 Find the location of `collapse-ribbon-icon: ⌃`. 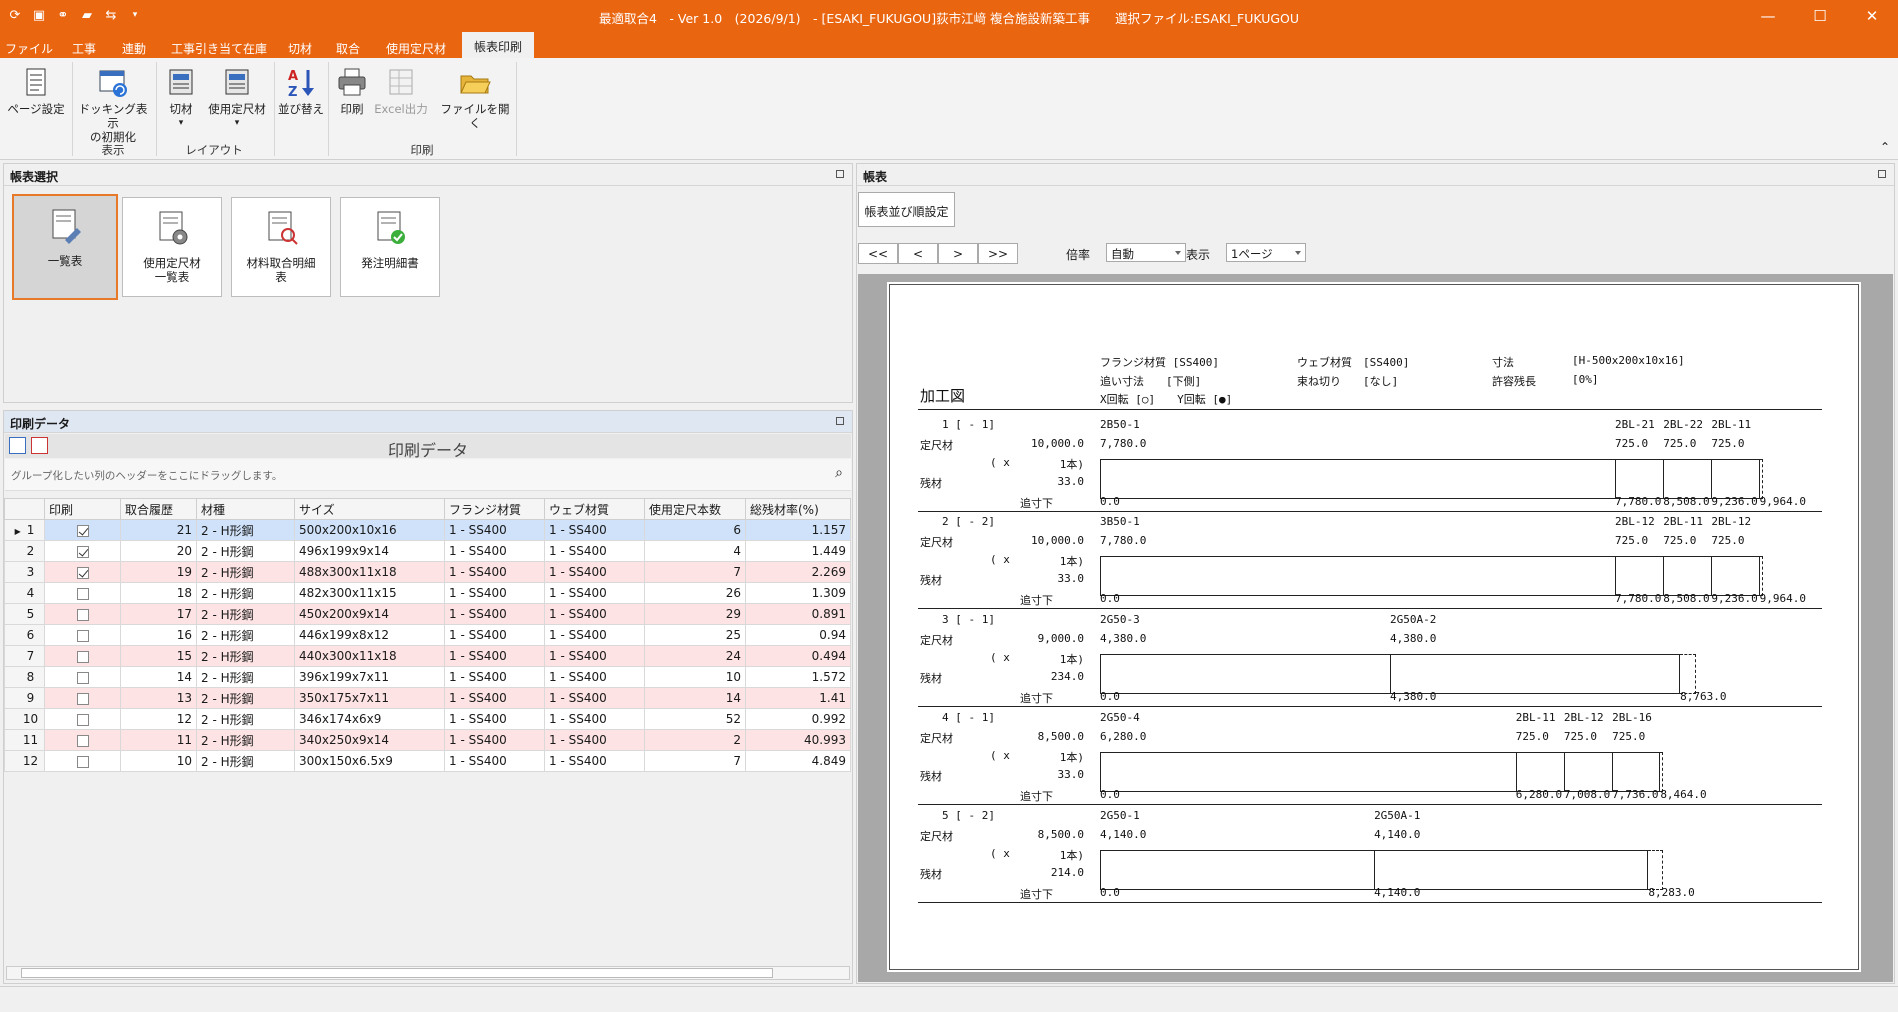

collapse-ribbon-icon: ⌃ is located at coordinates (1885, 147).